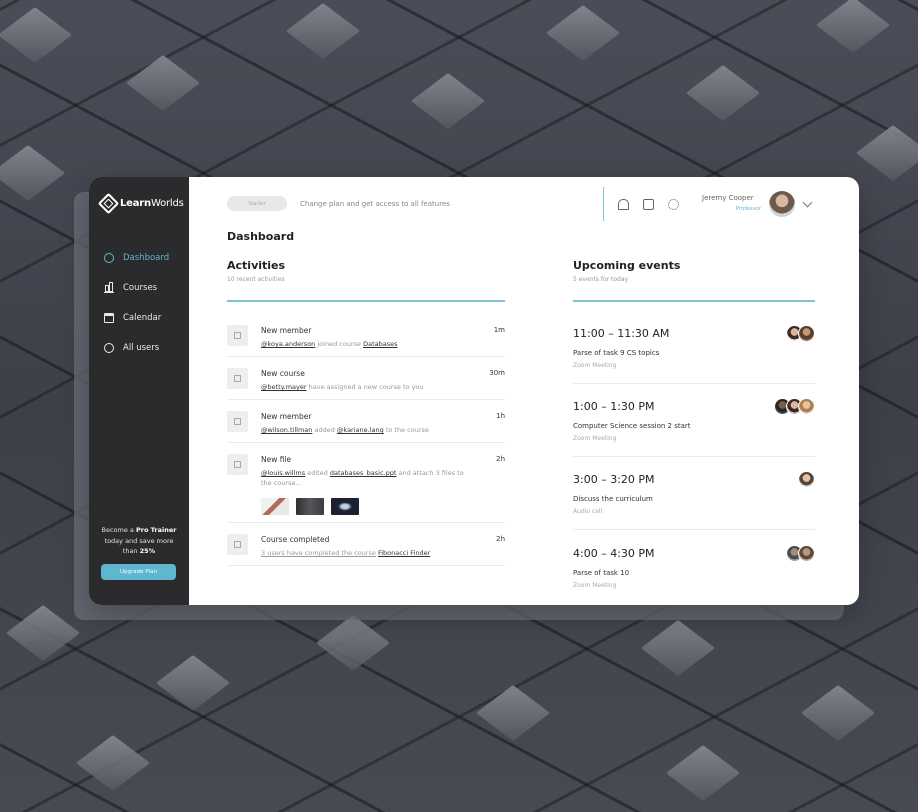 The image size is (918, 812). I want to click on sidebar-item-courses: Courses, so click(136, 288).